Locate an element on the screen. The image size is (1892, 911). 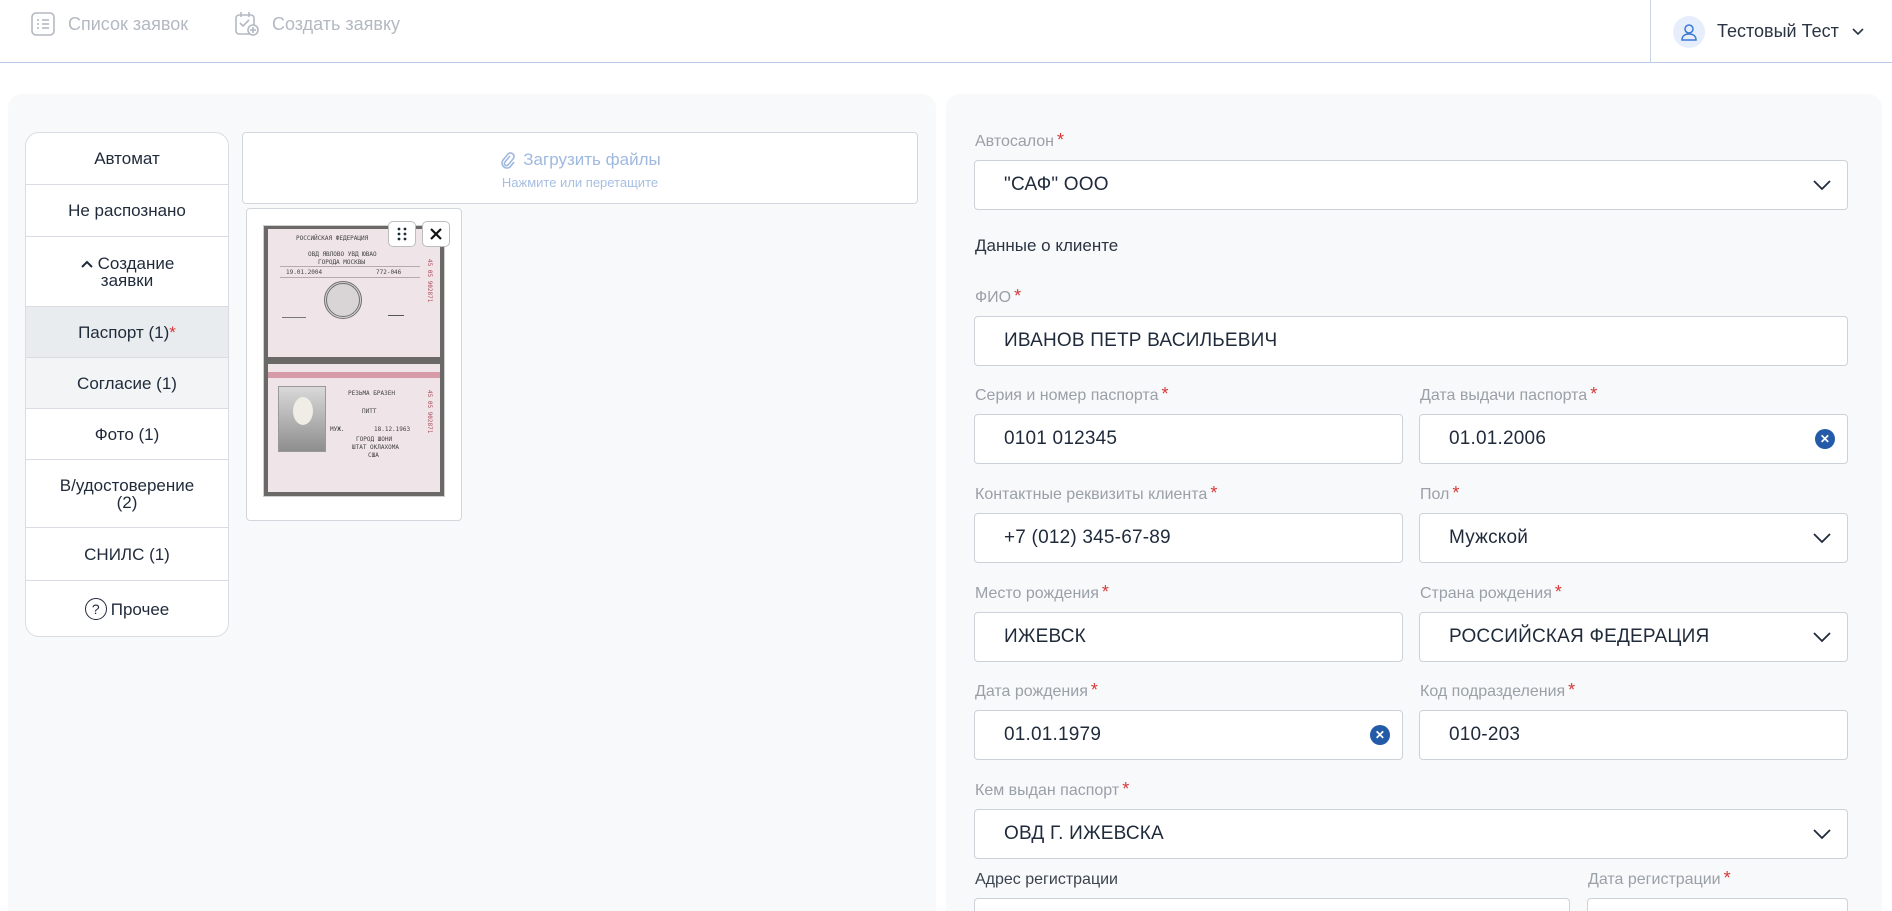
user-name: Тестовый Тест is located at coordinates (1778, 31).